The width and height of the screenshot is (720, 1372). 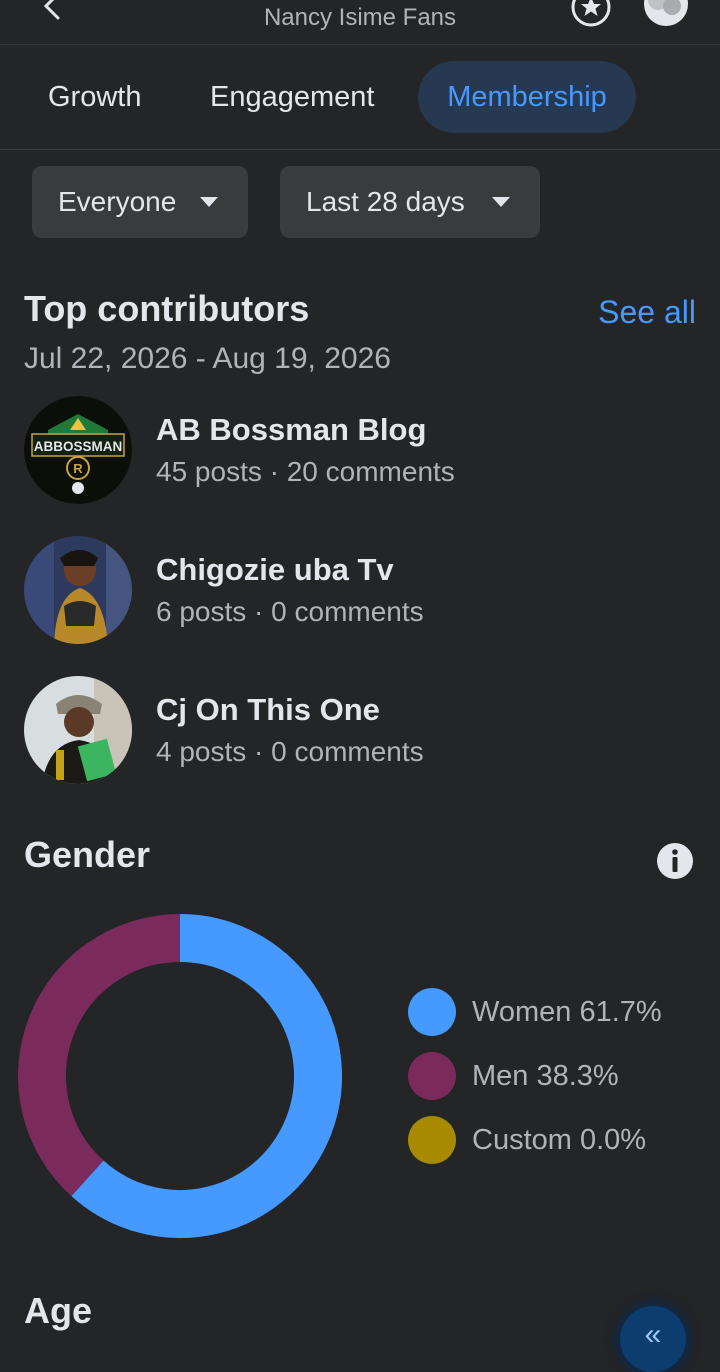 What do you see at coordinates (360, 17) in the screenshot?
I see `group-name: Nancy Isime Fans` at bounding box center [360, 17].